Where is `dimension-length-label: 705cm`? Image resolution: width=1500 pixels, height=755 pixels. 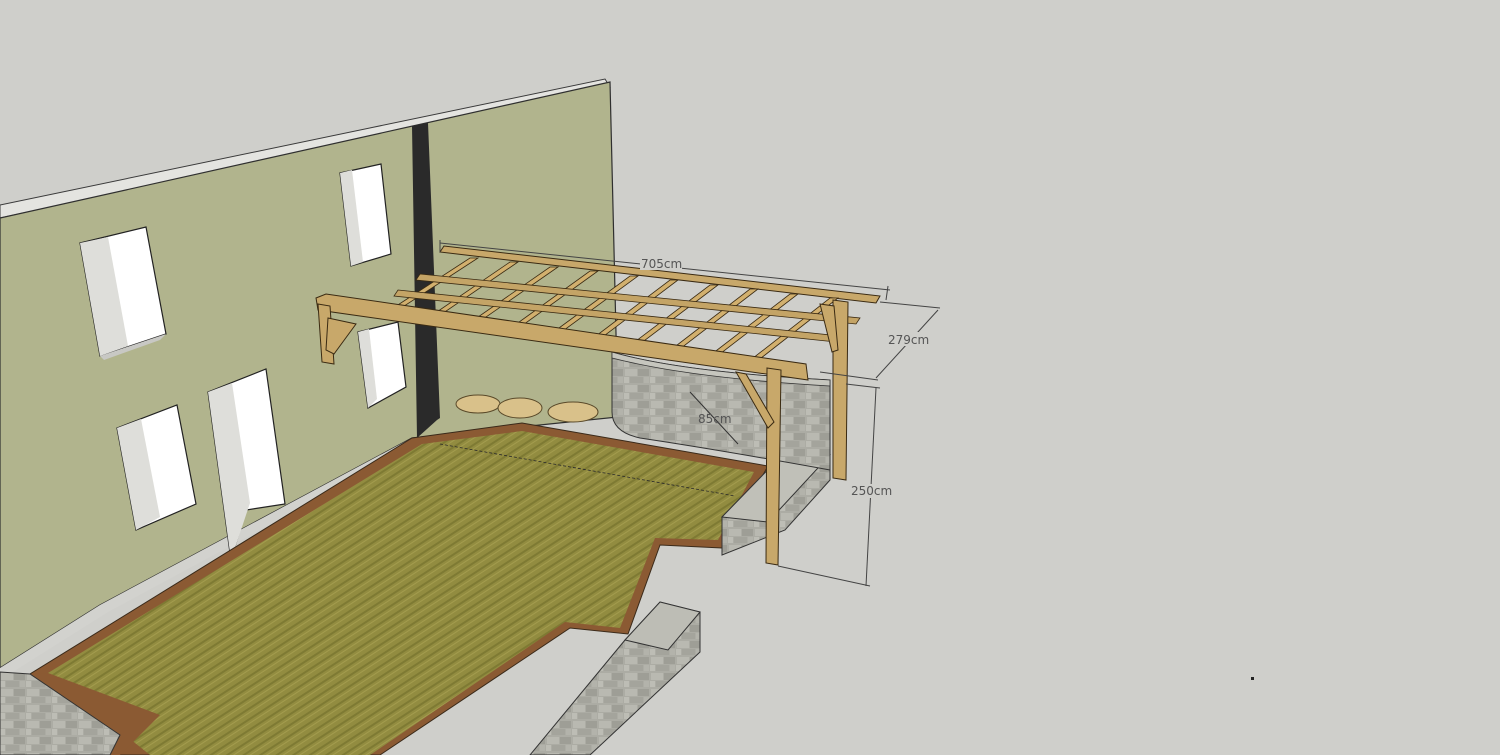 dimension-length-label: 705cm is located at coordinates (661, 264).